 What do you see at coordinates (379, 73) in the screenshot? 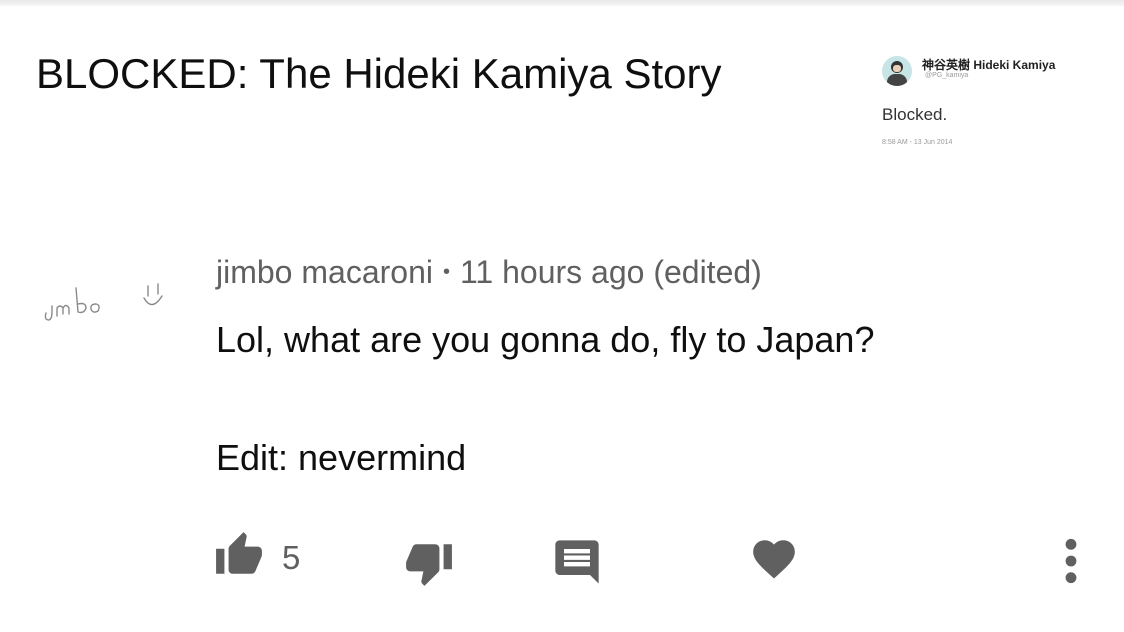
I see `video-title: BLOCKED: The Hideki Kamiya Story` at bounding box center [379, 73].